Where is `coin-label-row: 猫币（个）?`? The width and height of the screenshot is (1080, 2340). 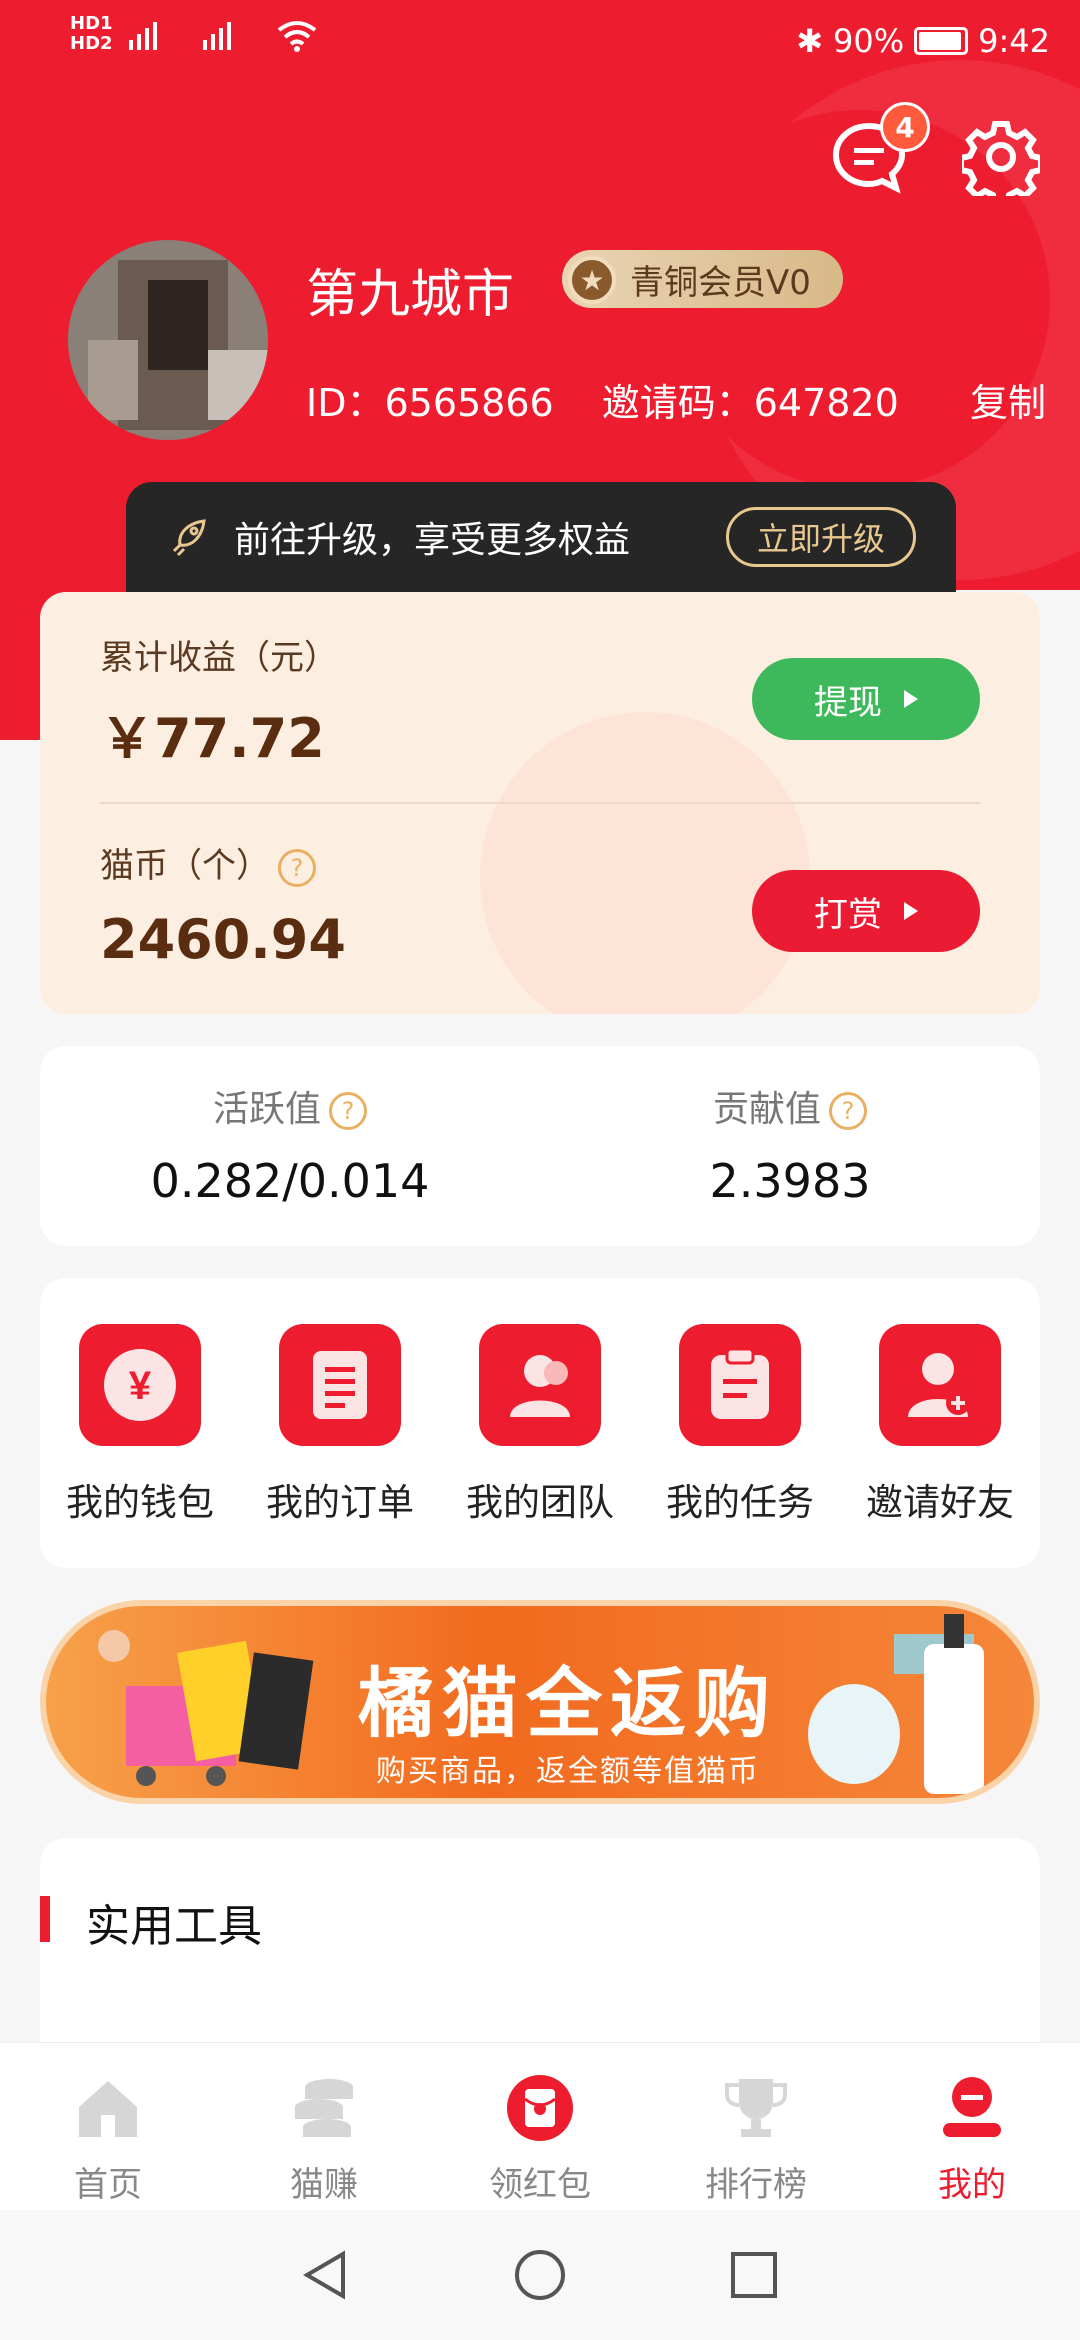
coin-label-row: 猫币（个）? is located at coordinates (208, 862).